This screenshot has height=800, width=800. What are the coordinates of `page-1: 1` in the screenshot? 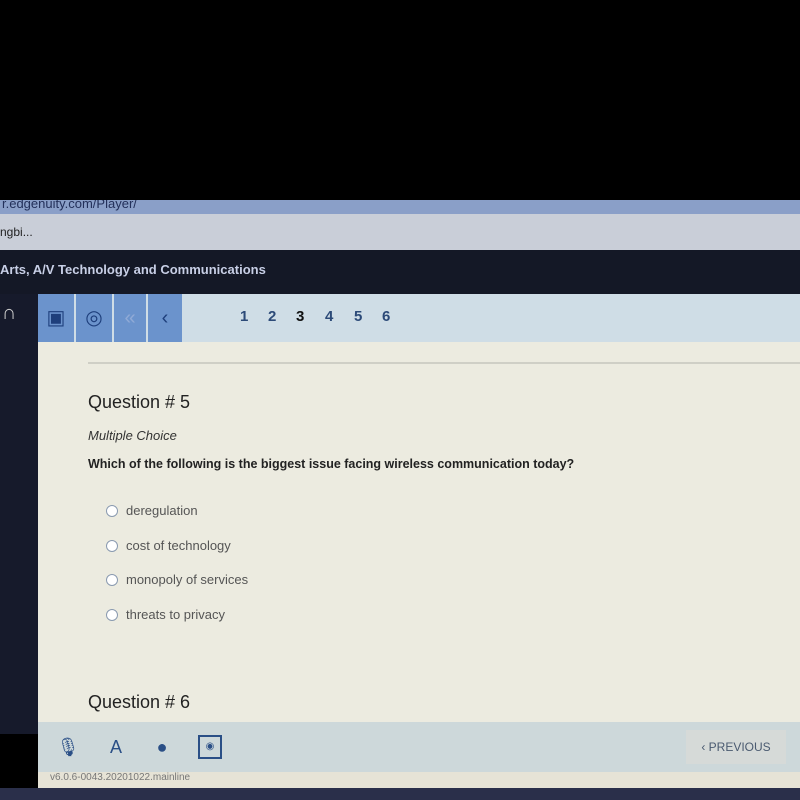 It's located at (244, 316).